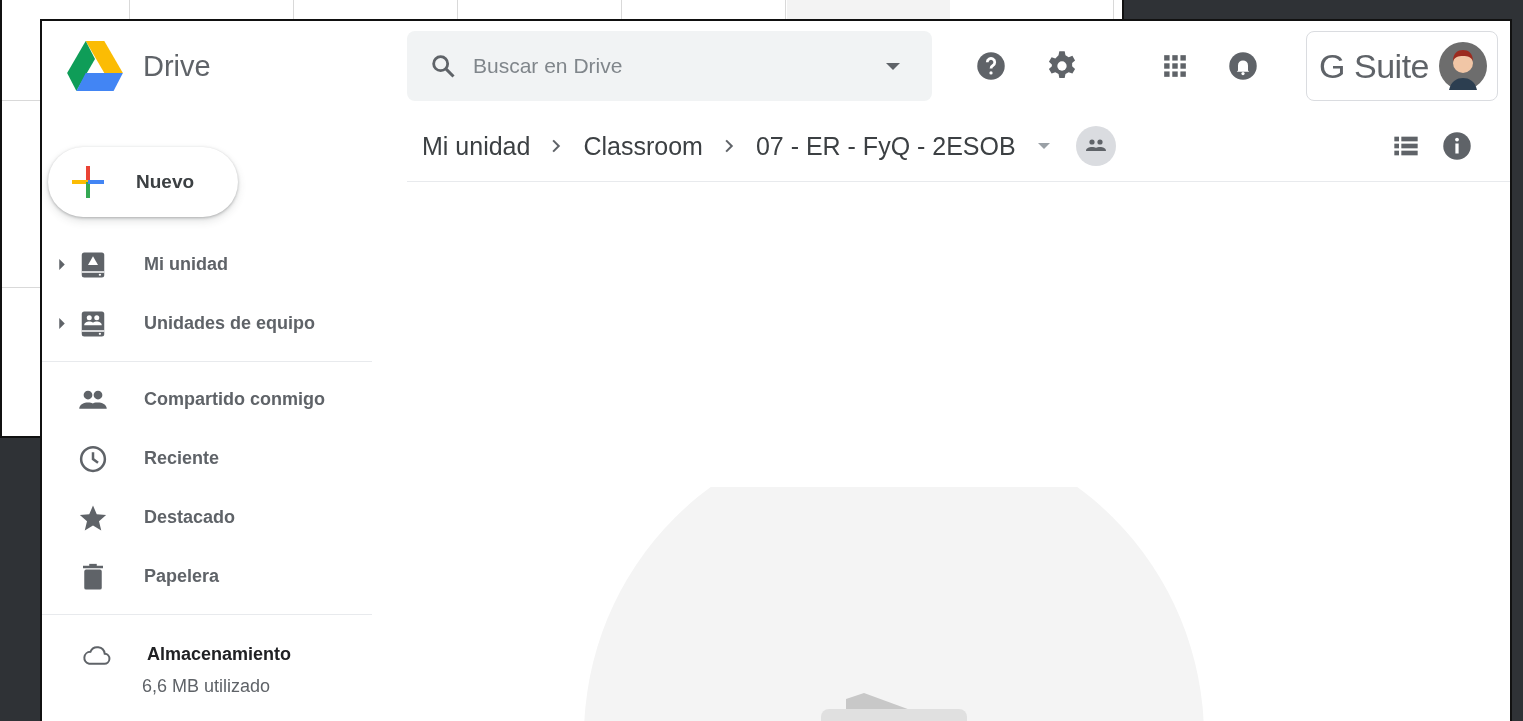 Image resolution: width=1523 pixels, height=721 pixels. I want to click on sidebar-item: Mi unidad, so click(207, 264).